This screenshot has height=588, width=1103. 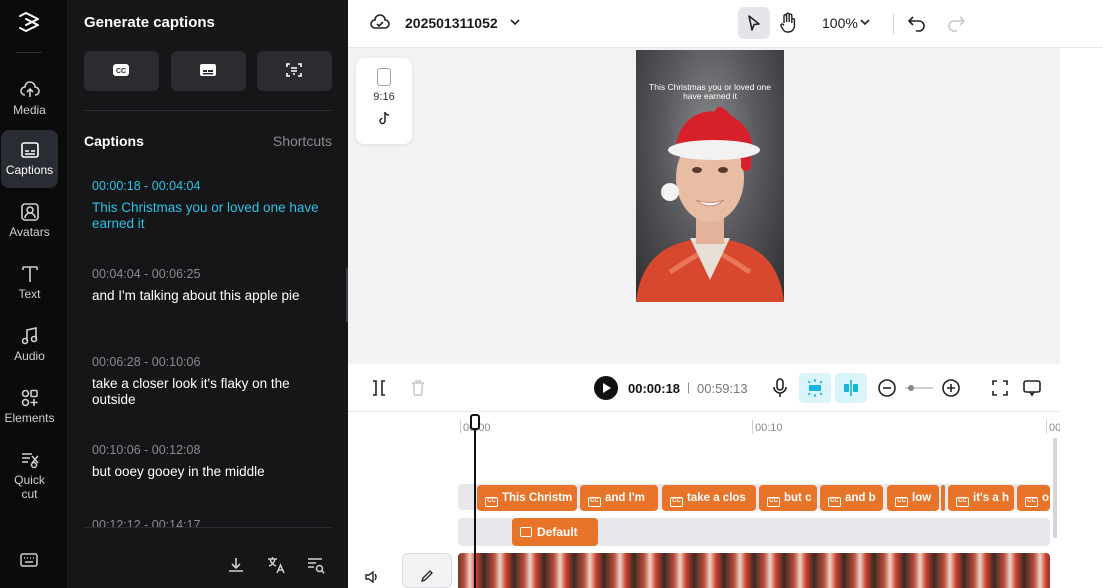 What do you see at coordinates (1046, 498) in the screenshot?
I see `caption-clip-label: o` at bounding box center [1046, 498].